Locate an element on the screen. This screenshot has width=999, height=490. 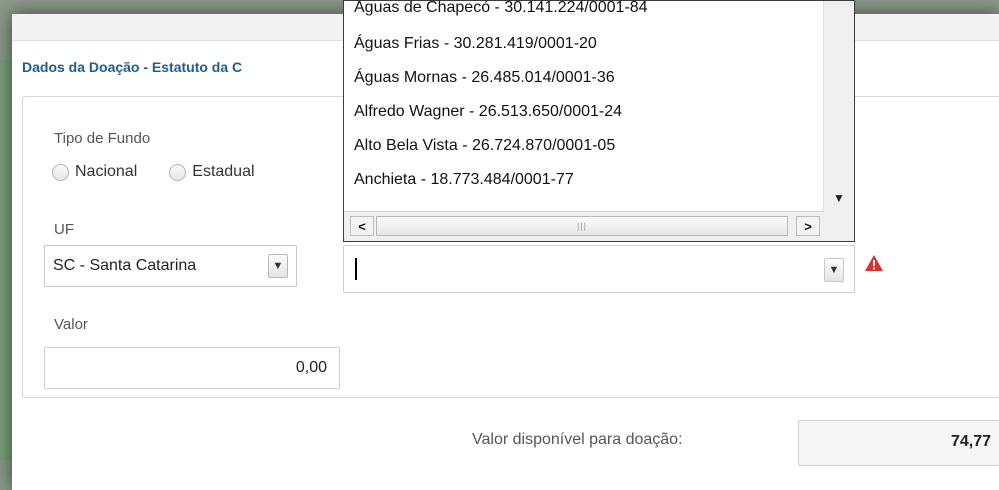
section-title: Dados da Doação - Estatuto da C is located at coordinates (132, 67).